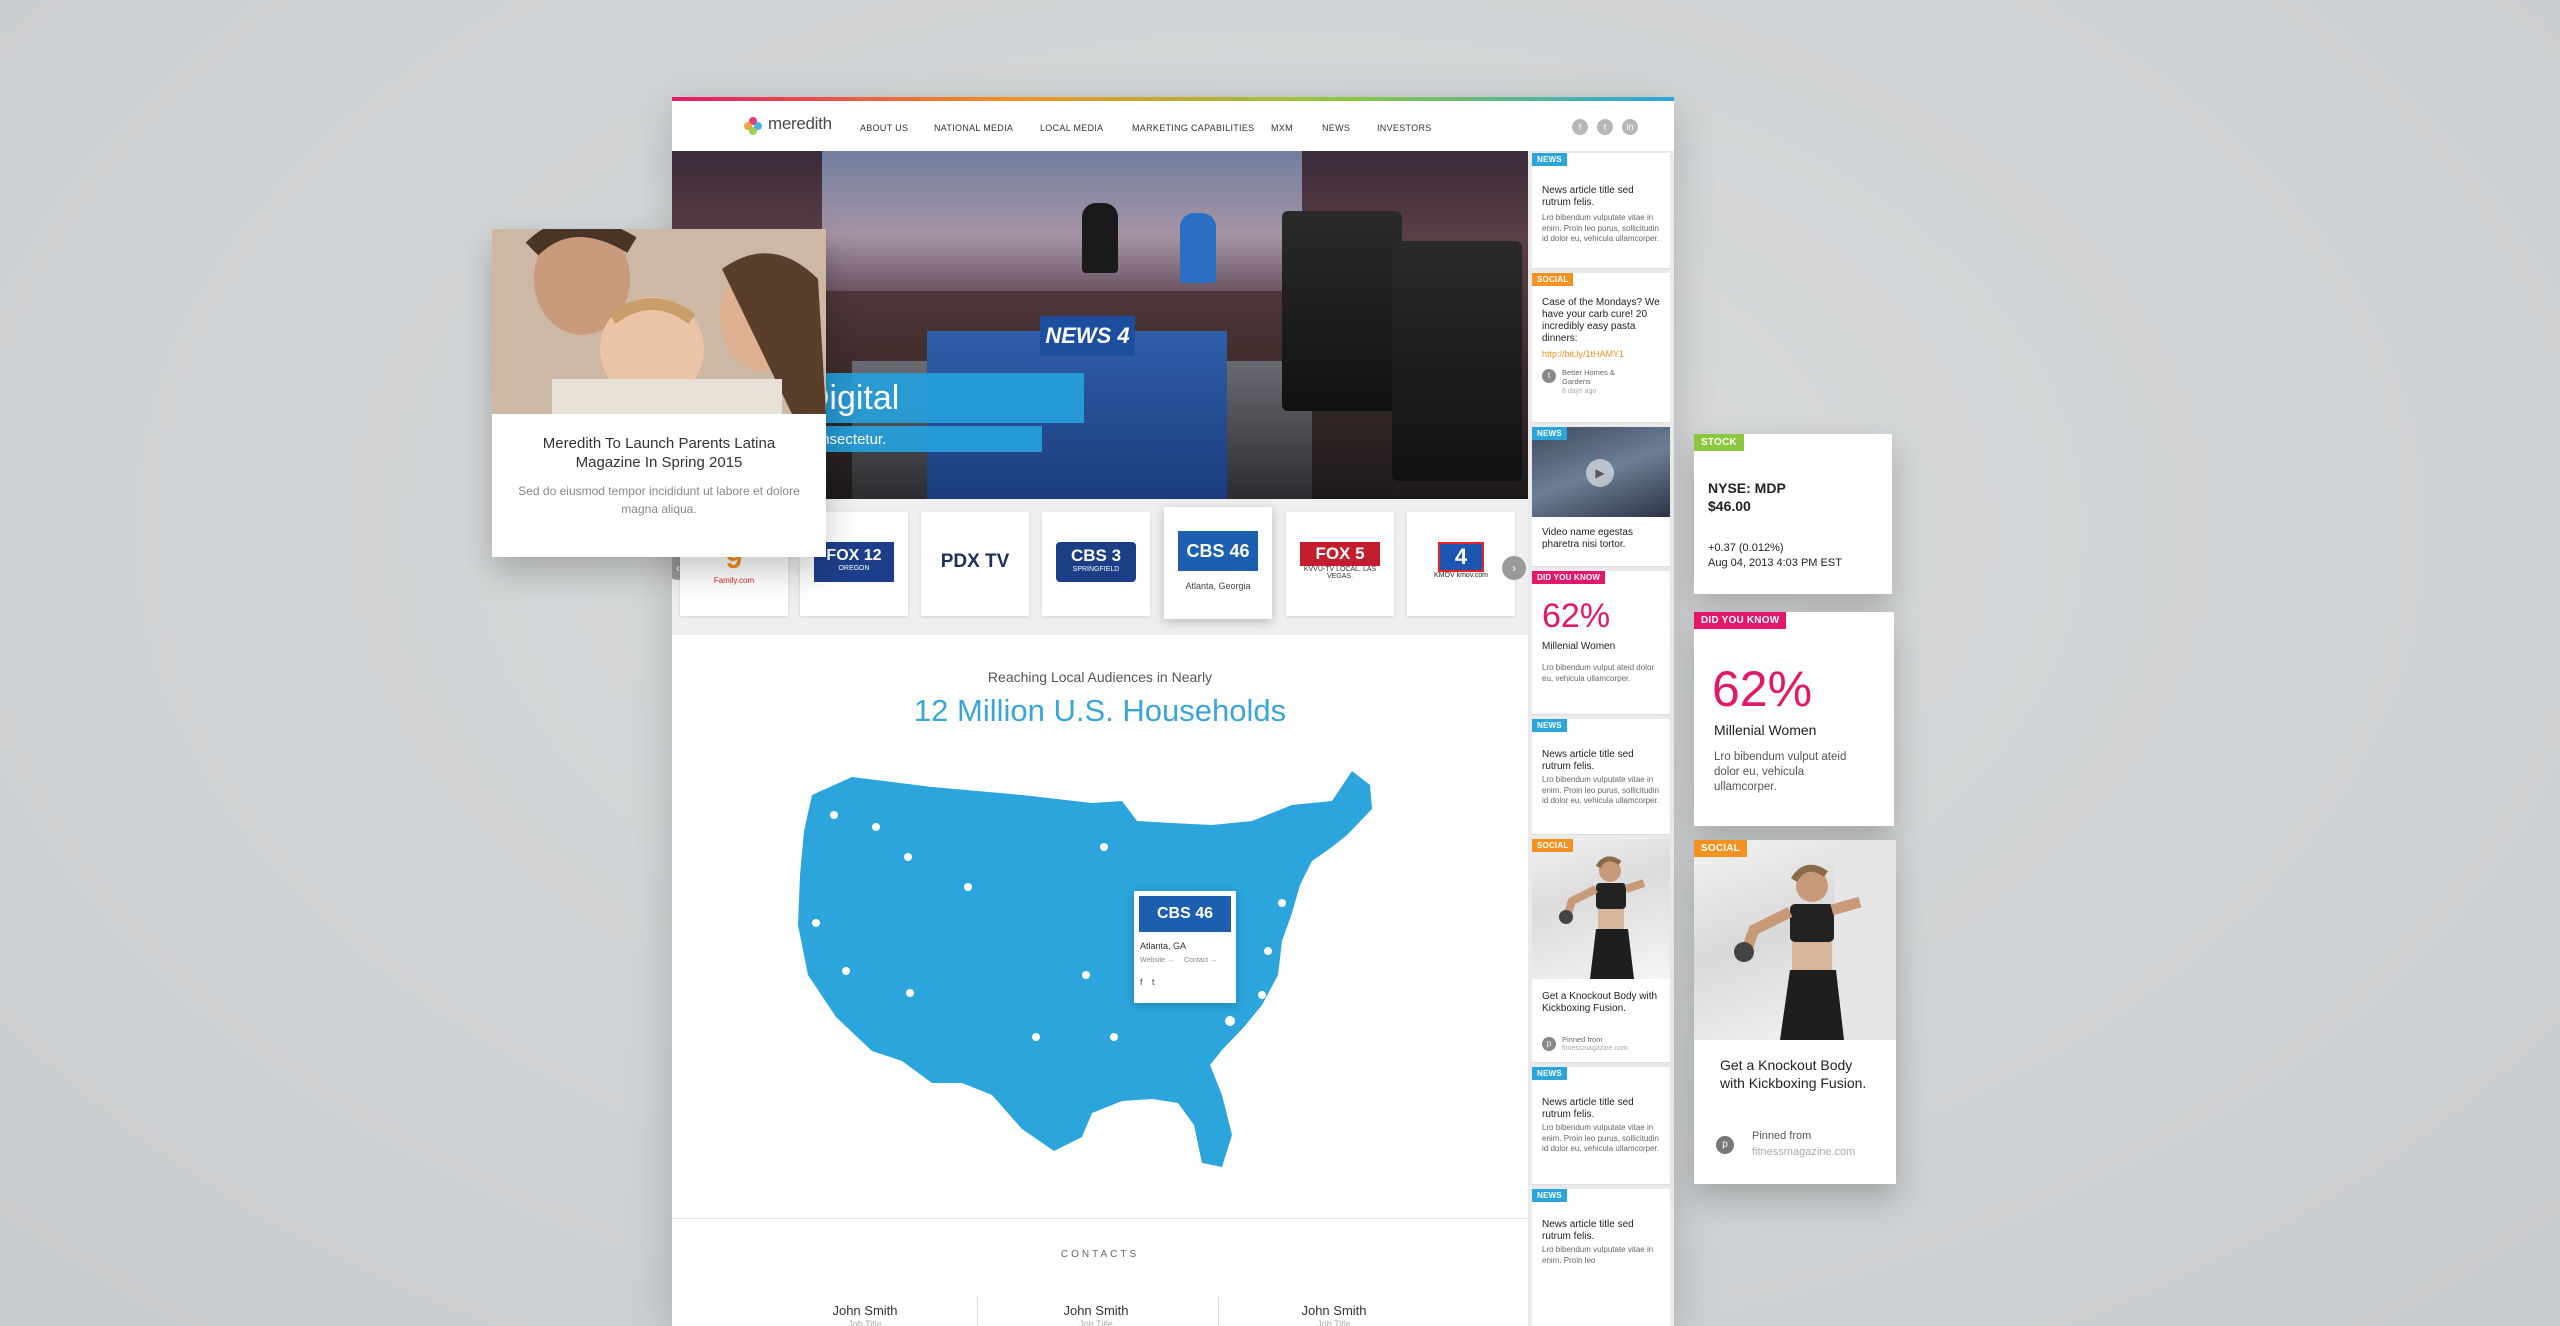 This screenshot has height=1326, width=2560. What do you see at coordinates (1461, 560) in the screenshot?
I see `station-logo: 4 KMOV kmov.com` at bounding box center [1461, 560].